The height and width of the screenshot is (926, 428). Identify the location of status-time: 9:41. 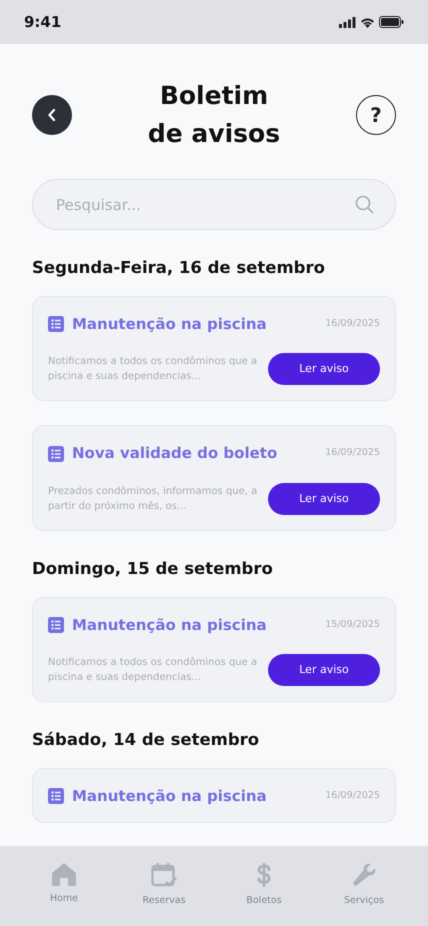
(43, 22).